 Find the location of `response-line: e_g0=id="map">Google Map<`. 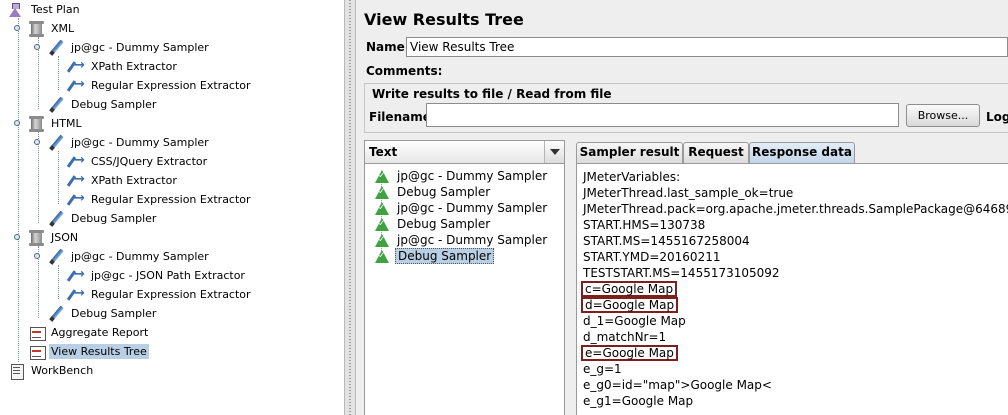

response-line: e_g0=id="map">Google Map< is located at coordinates (677, 385).